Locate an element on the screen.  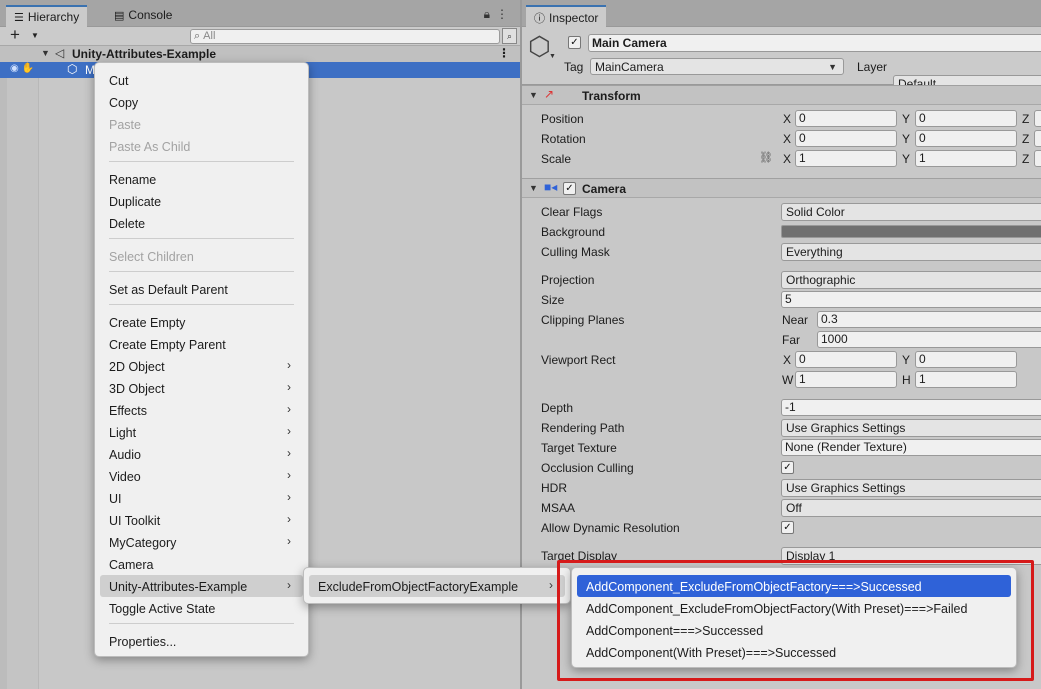
menu-item-copy: Copy is located at coordinates (201, 102).